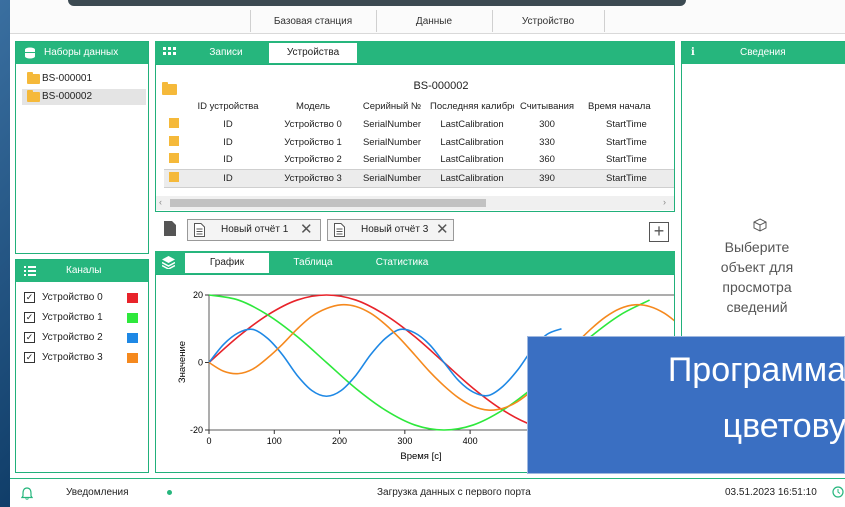 The image size is (845, 507). Describe the element at coordinates (377, 3) in the screenshot. I see `ribbon-dark-strip` at that location.